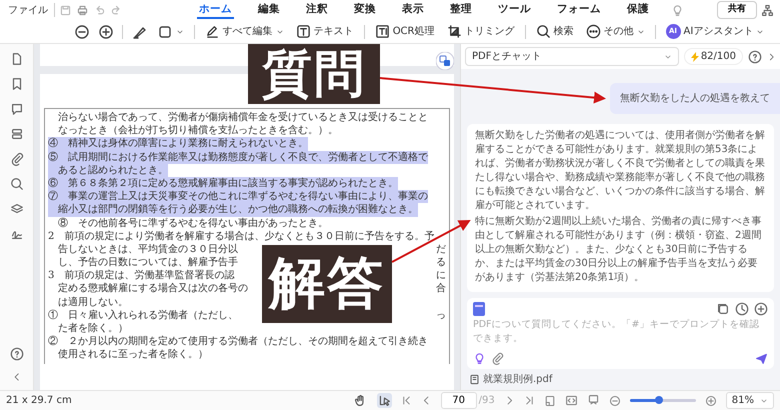 Image resolution: width=780 pixels, height=410 pixels. Describe the element at coordinates (767, 10) in the screenshot. I see `network-icon` at that location.